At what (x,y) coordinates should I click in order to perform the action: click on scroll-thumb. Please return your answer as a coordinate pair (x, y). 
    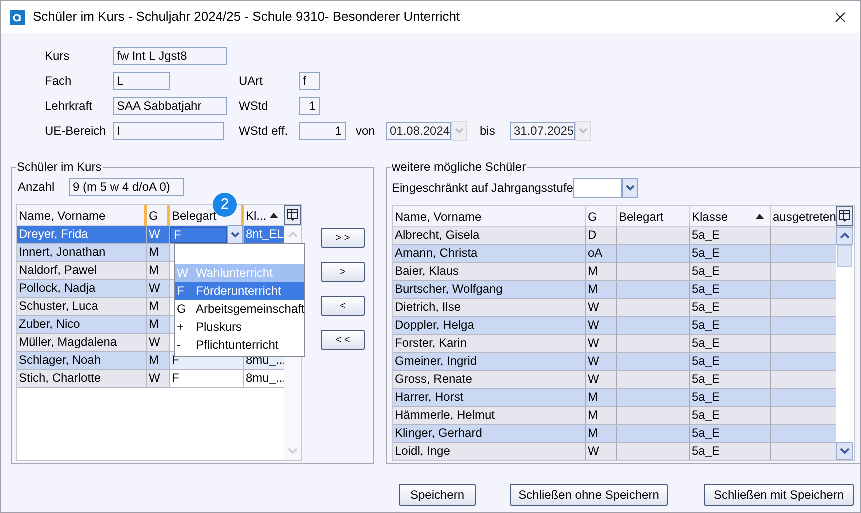
    Looking at the image, I should click on (844, 256).